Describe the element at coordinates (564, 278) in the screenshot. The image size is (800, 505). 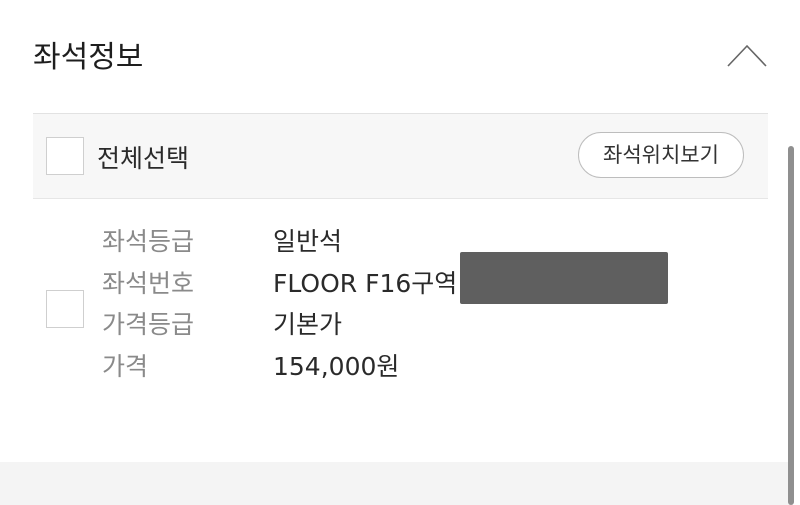
I see `redaction-block` at that location.